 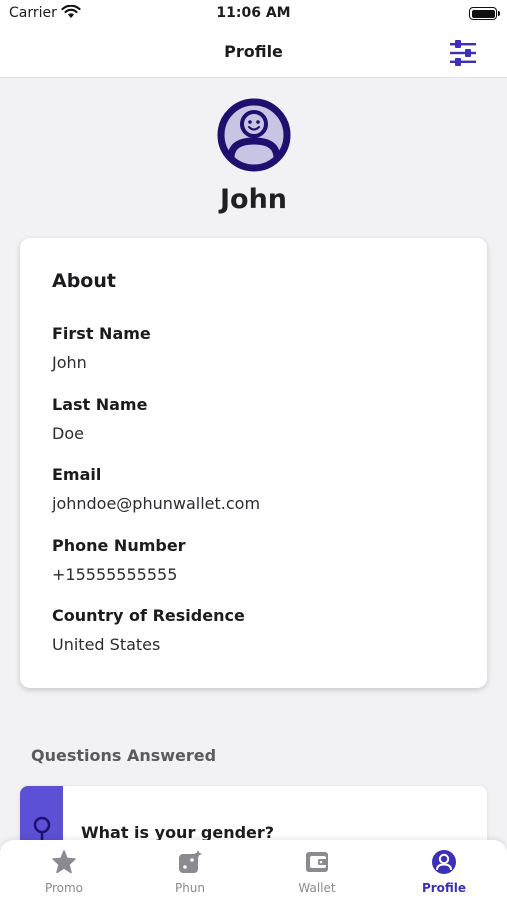 I want to click on tab-bar: Promo Phun Wallet Profile, so click(x=253, y=870).